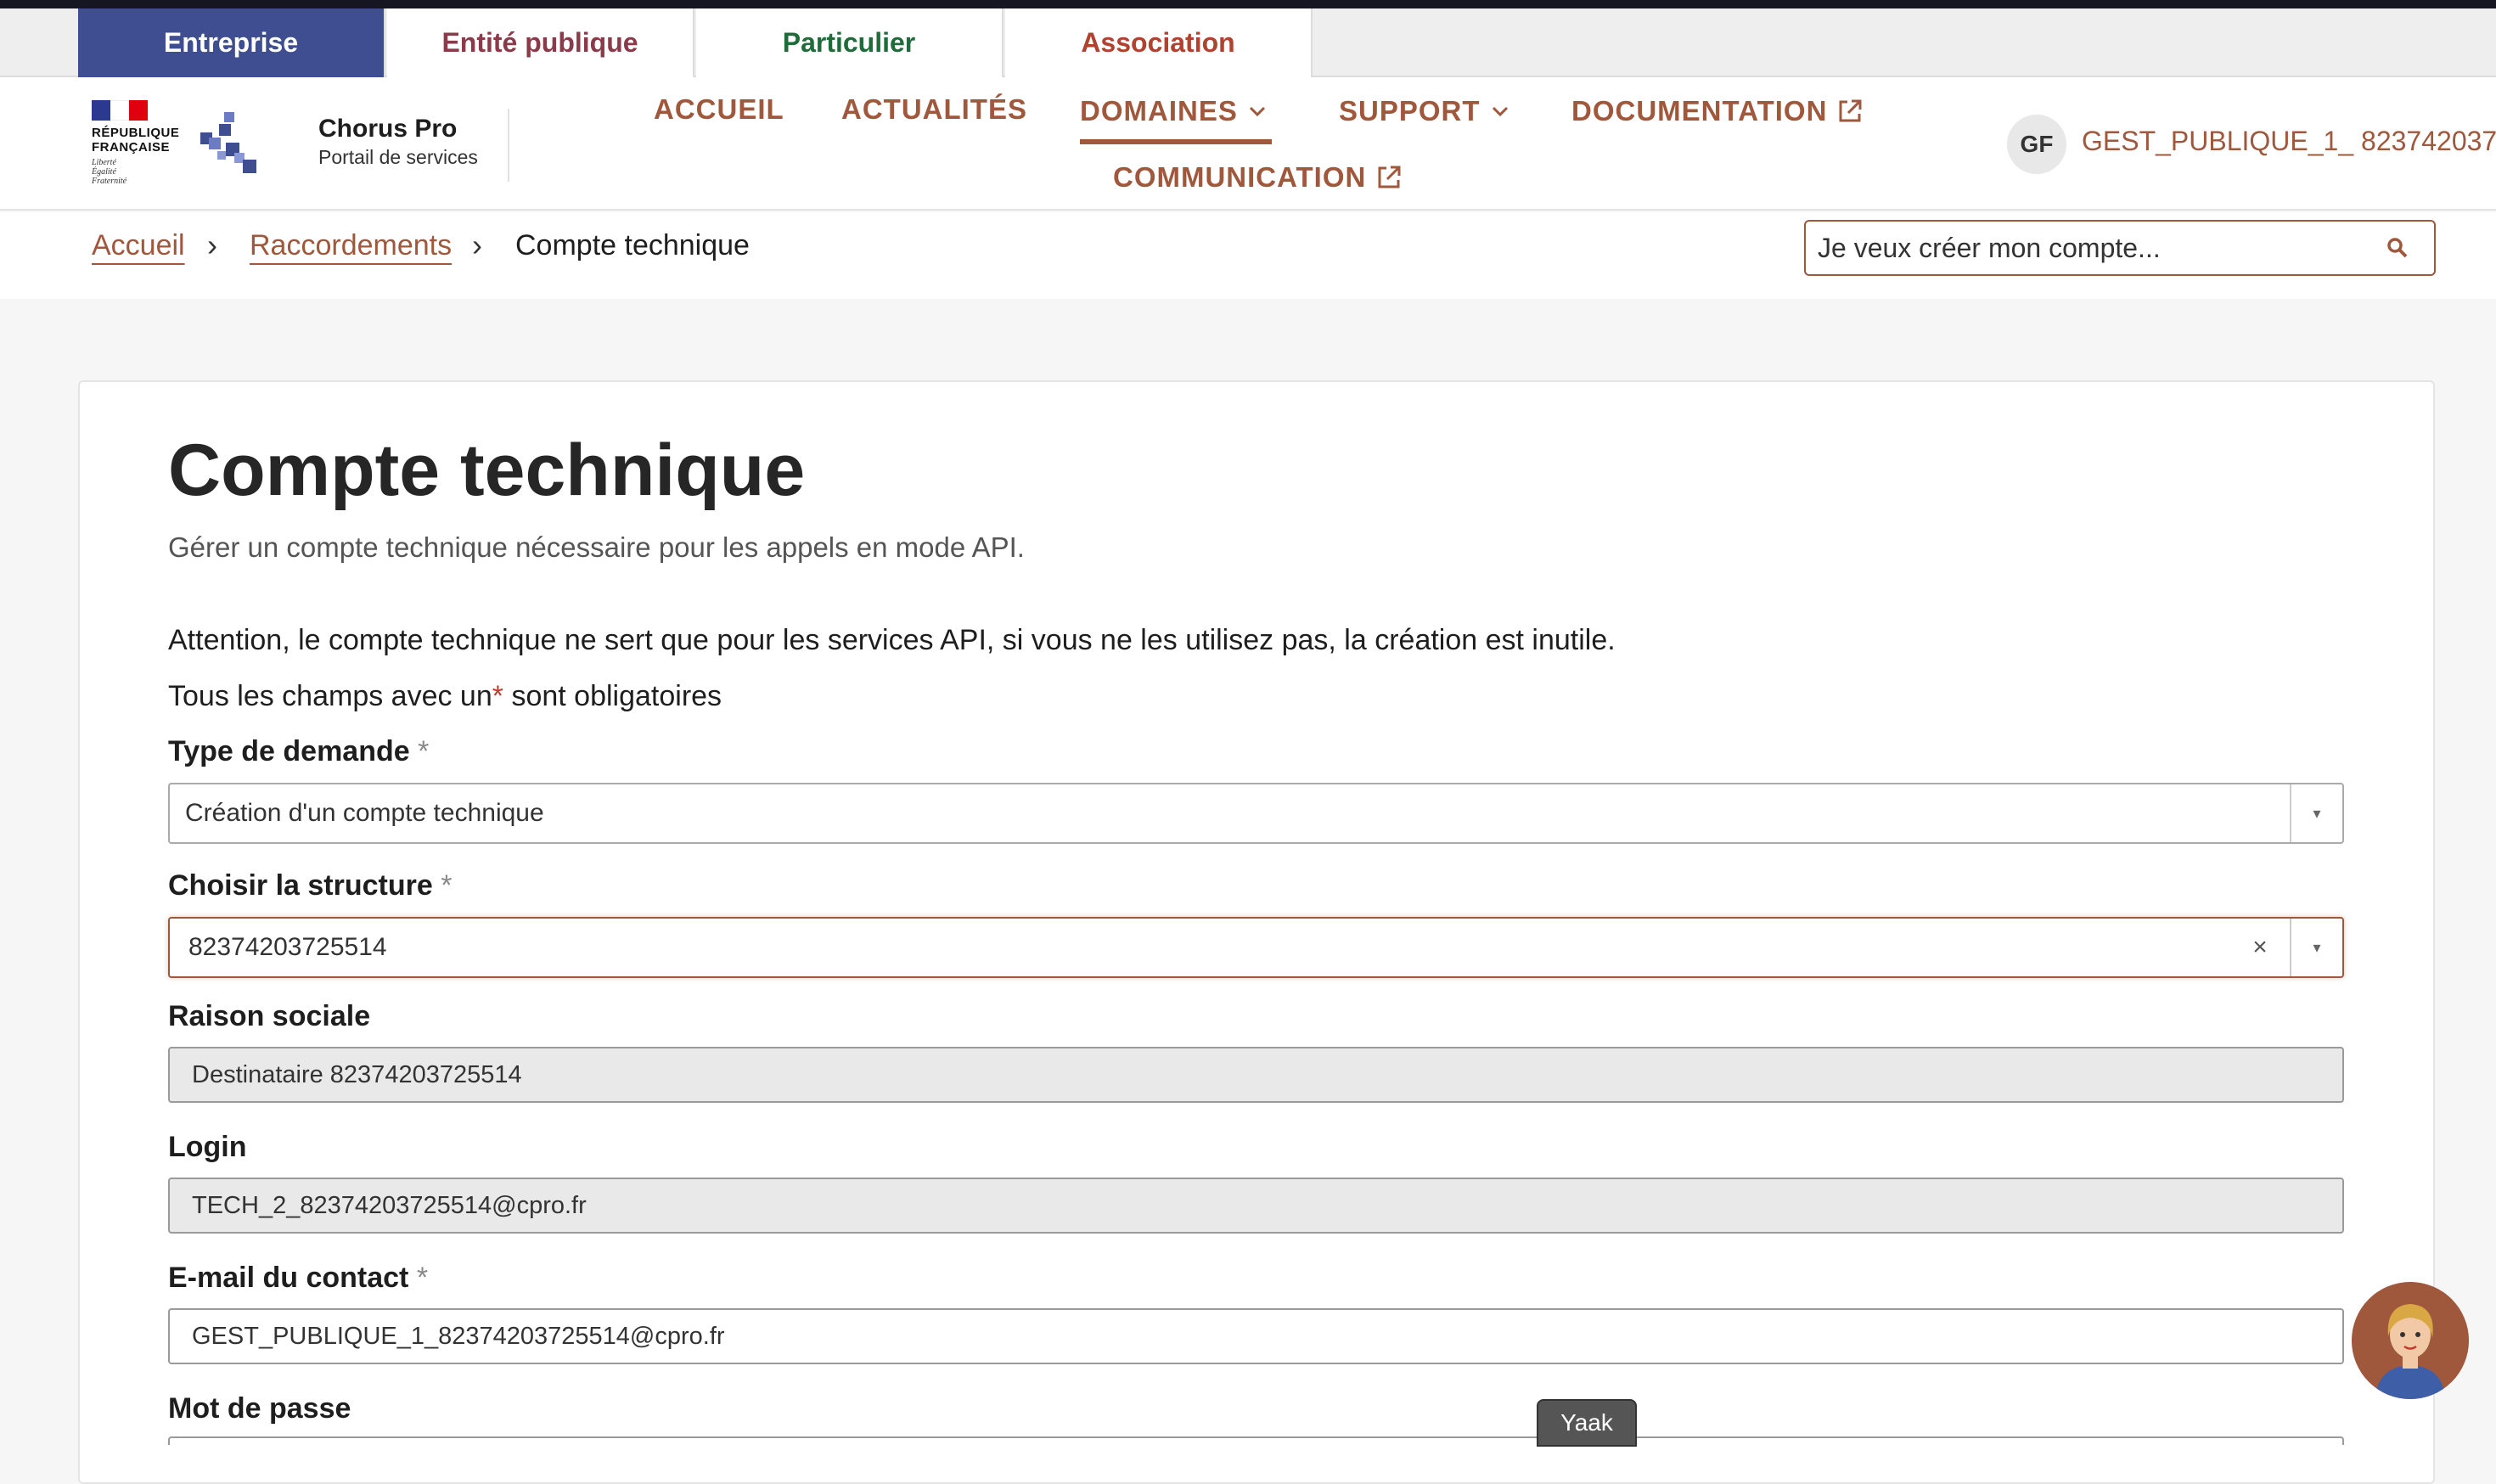 This screenshot has width=2496, height=1484. What do you see at coordinates (1159, 110) in the screenshot?
I see `nav-domaines-label: DOMAINES` at bounding box center [1159, 110].